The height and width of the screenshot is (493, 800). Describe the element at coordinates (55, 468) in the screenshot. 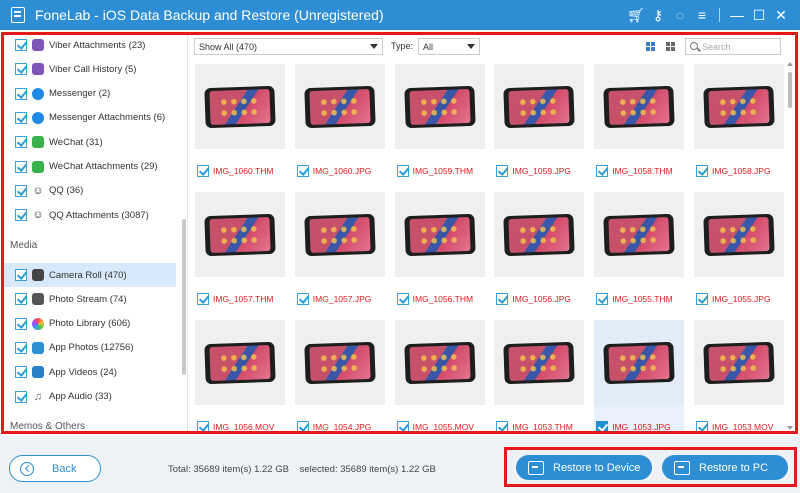

I see `back-button: Back` at that location.